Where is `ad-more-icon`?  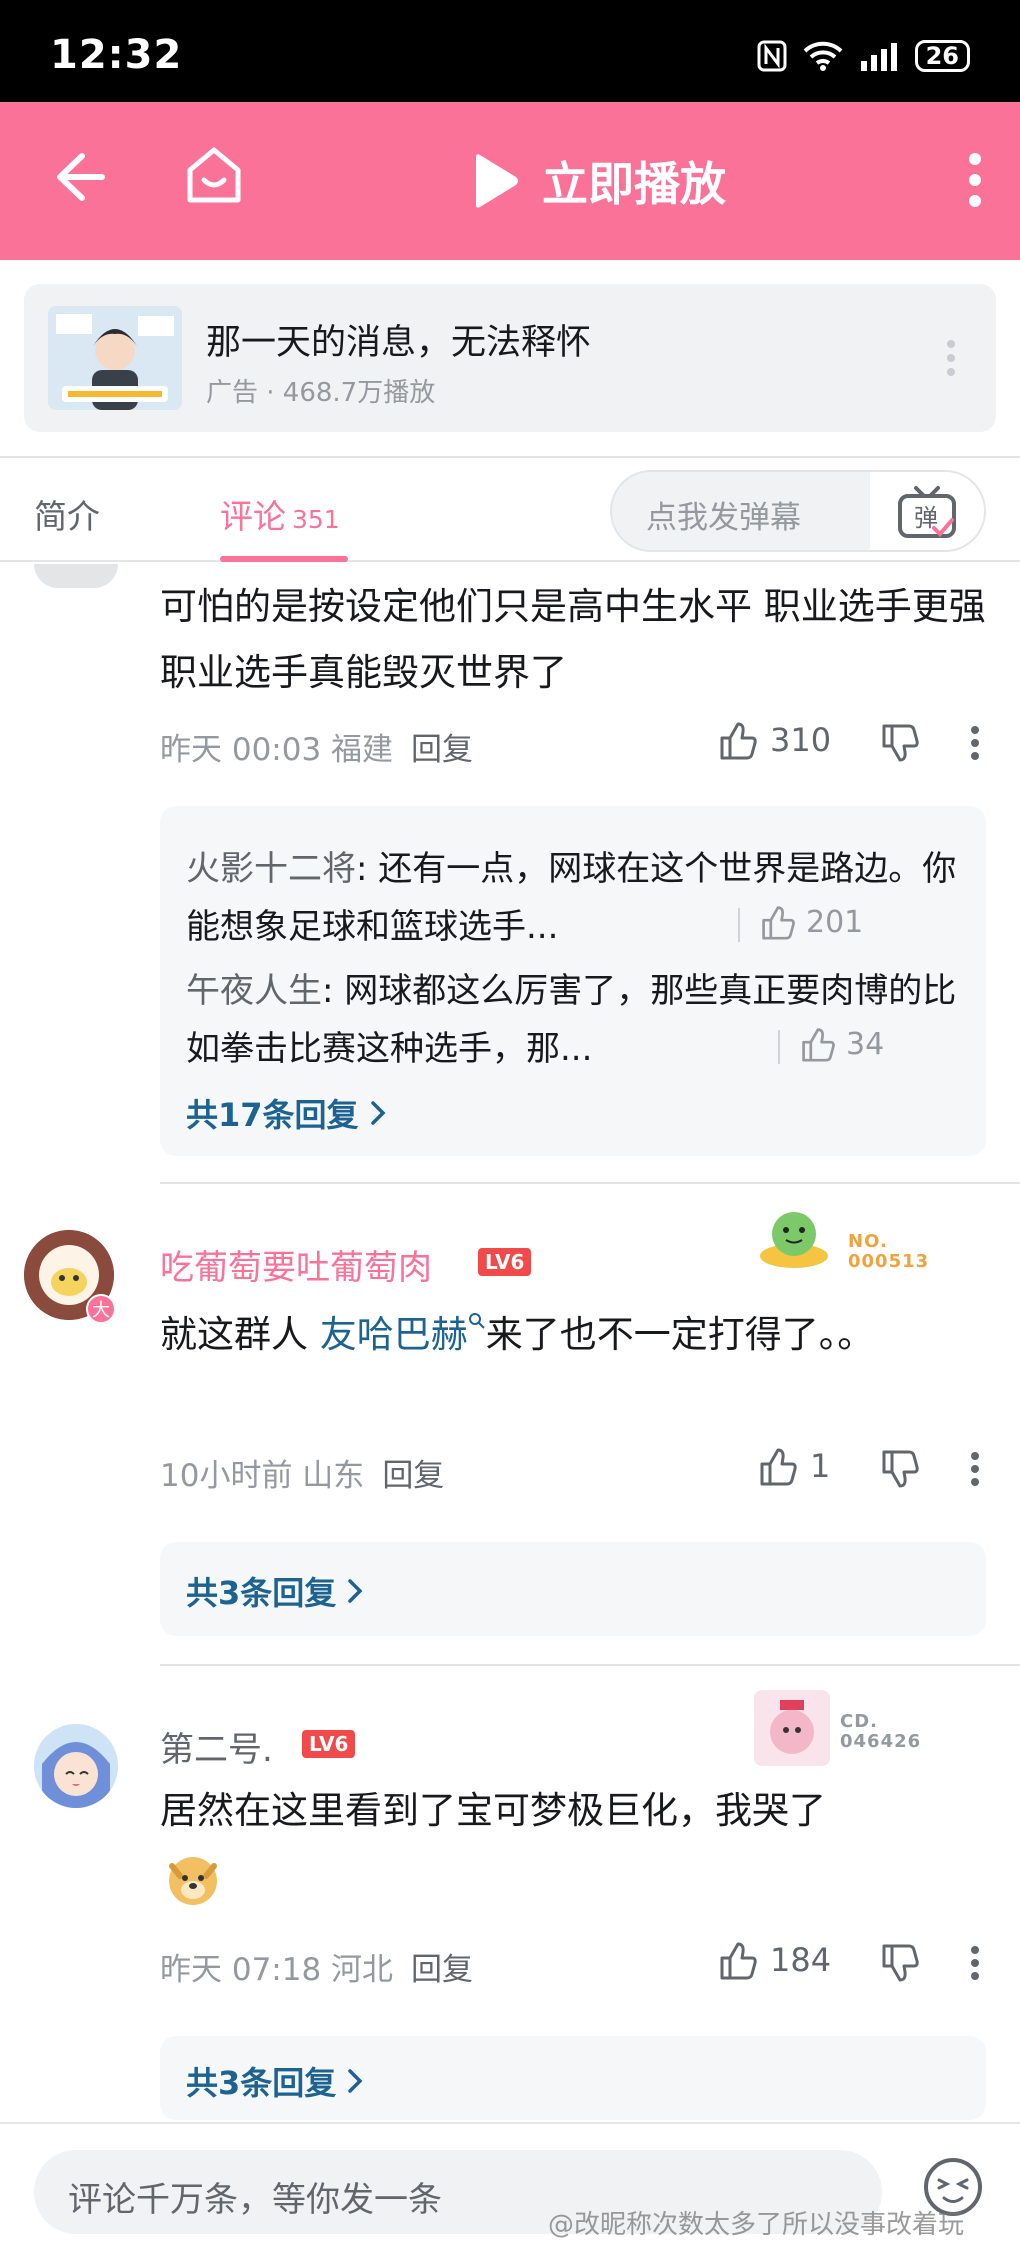 ad-more-icon is located at coordinates (951, 358).